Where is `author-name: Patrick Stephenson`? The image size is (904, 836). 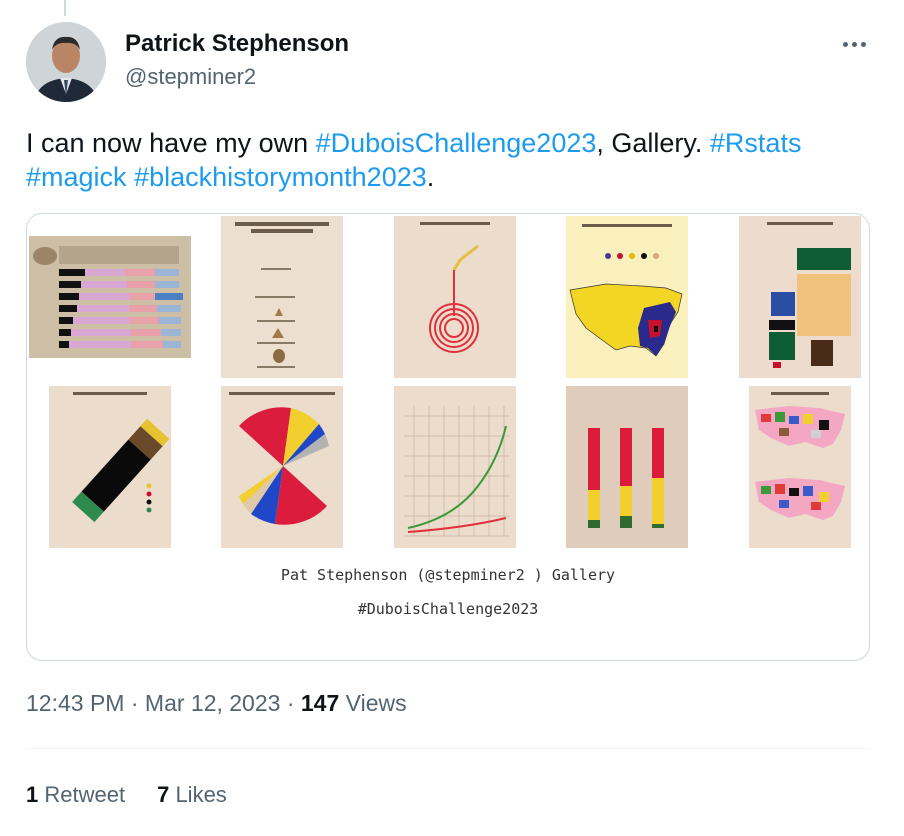
author-name: Patrick Stephenson is located at coordinates (237, 44).